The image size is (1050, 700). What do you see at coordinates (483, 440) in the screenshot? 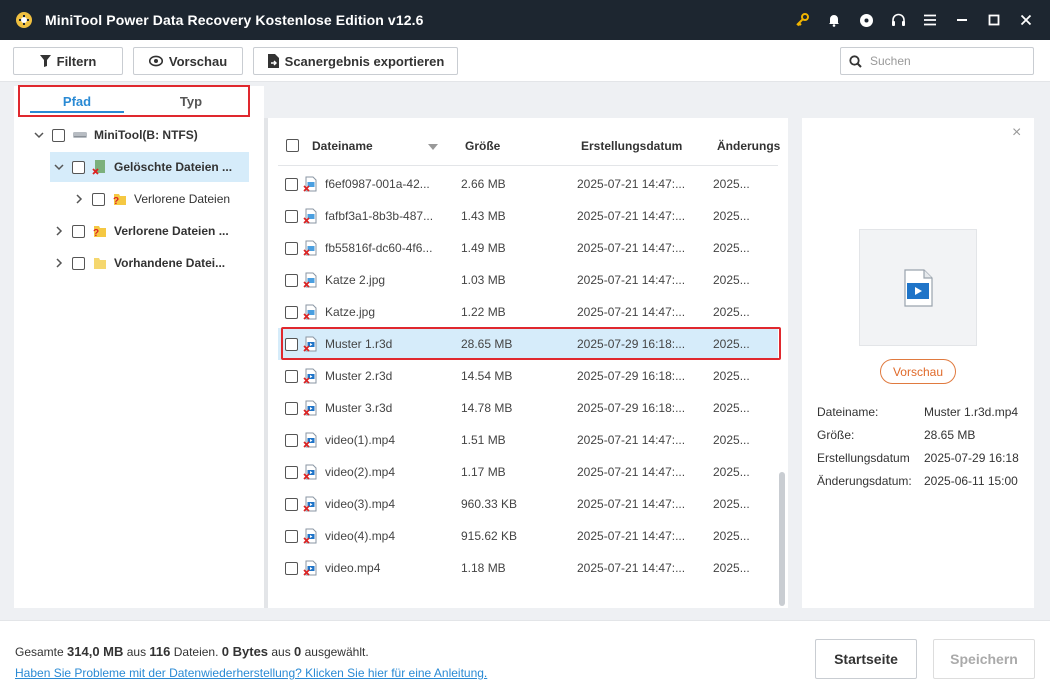
I see `cell-size: 1.51 MB` at bounding box center [483, 440].